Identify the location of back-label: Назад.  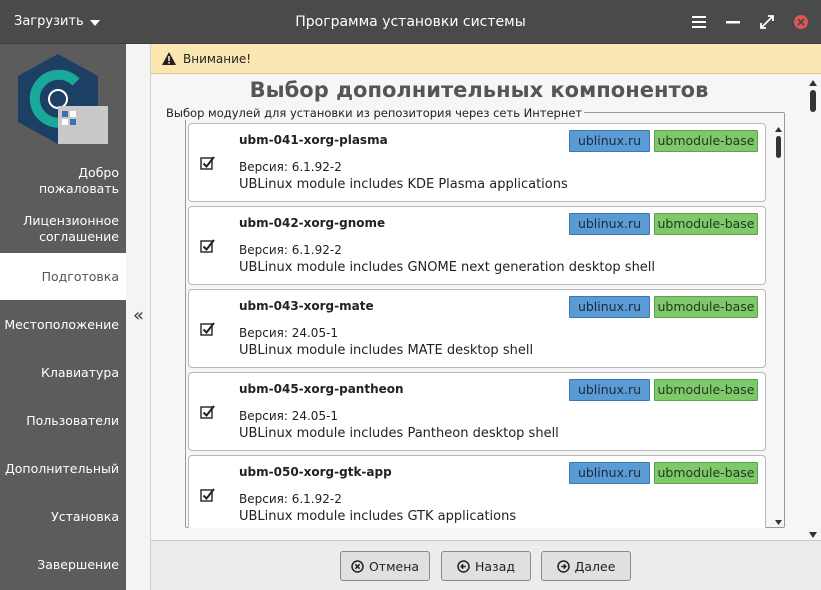
(494, 566).